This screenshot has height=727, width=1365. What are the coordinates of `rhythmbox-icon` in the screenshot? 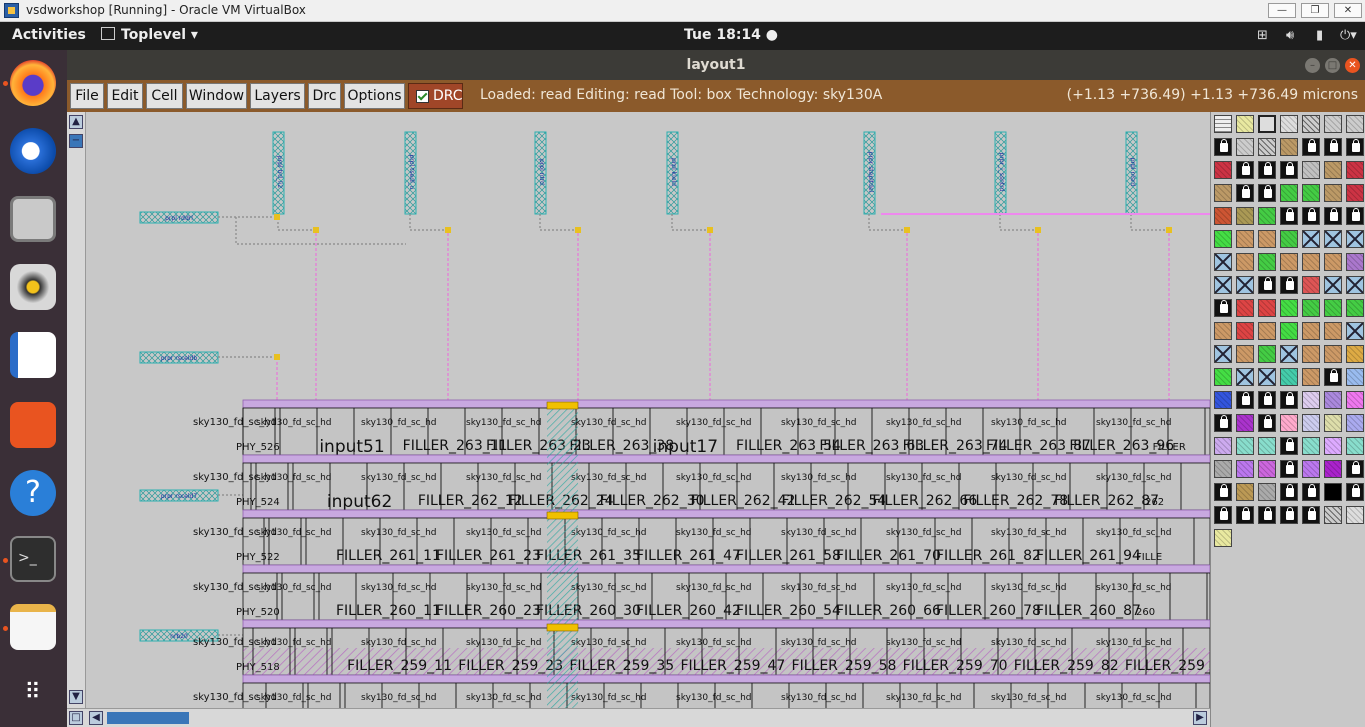 It's located at (33, 287).